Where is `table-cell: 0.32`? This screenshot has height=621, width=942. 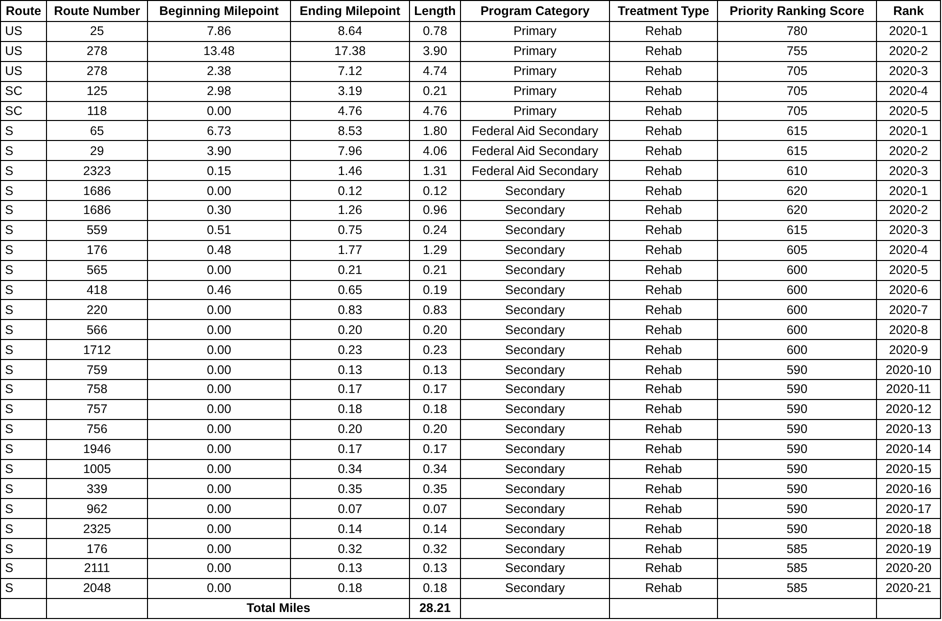
table-cell: 0.32 is located at coordinates (350, 548).